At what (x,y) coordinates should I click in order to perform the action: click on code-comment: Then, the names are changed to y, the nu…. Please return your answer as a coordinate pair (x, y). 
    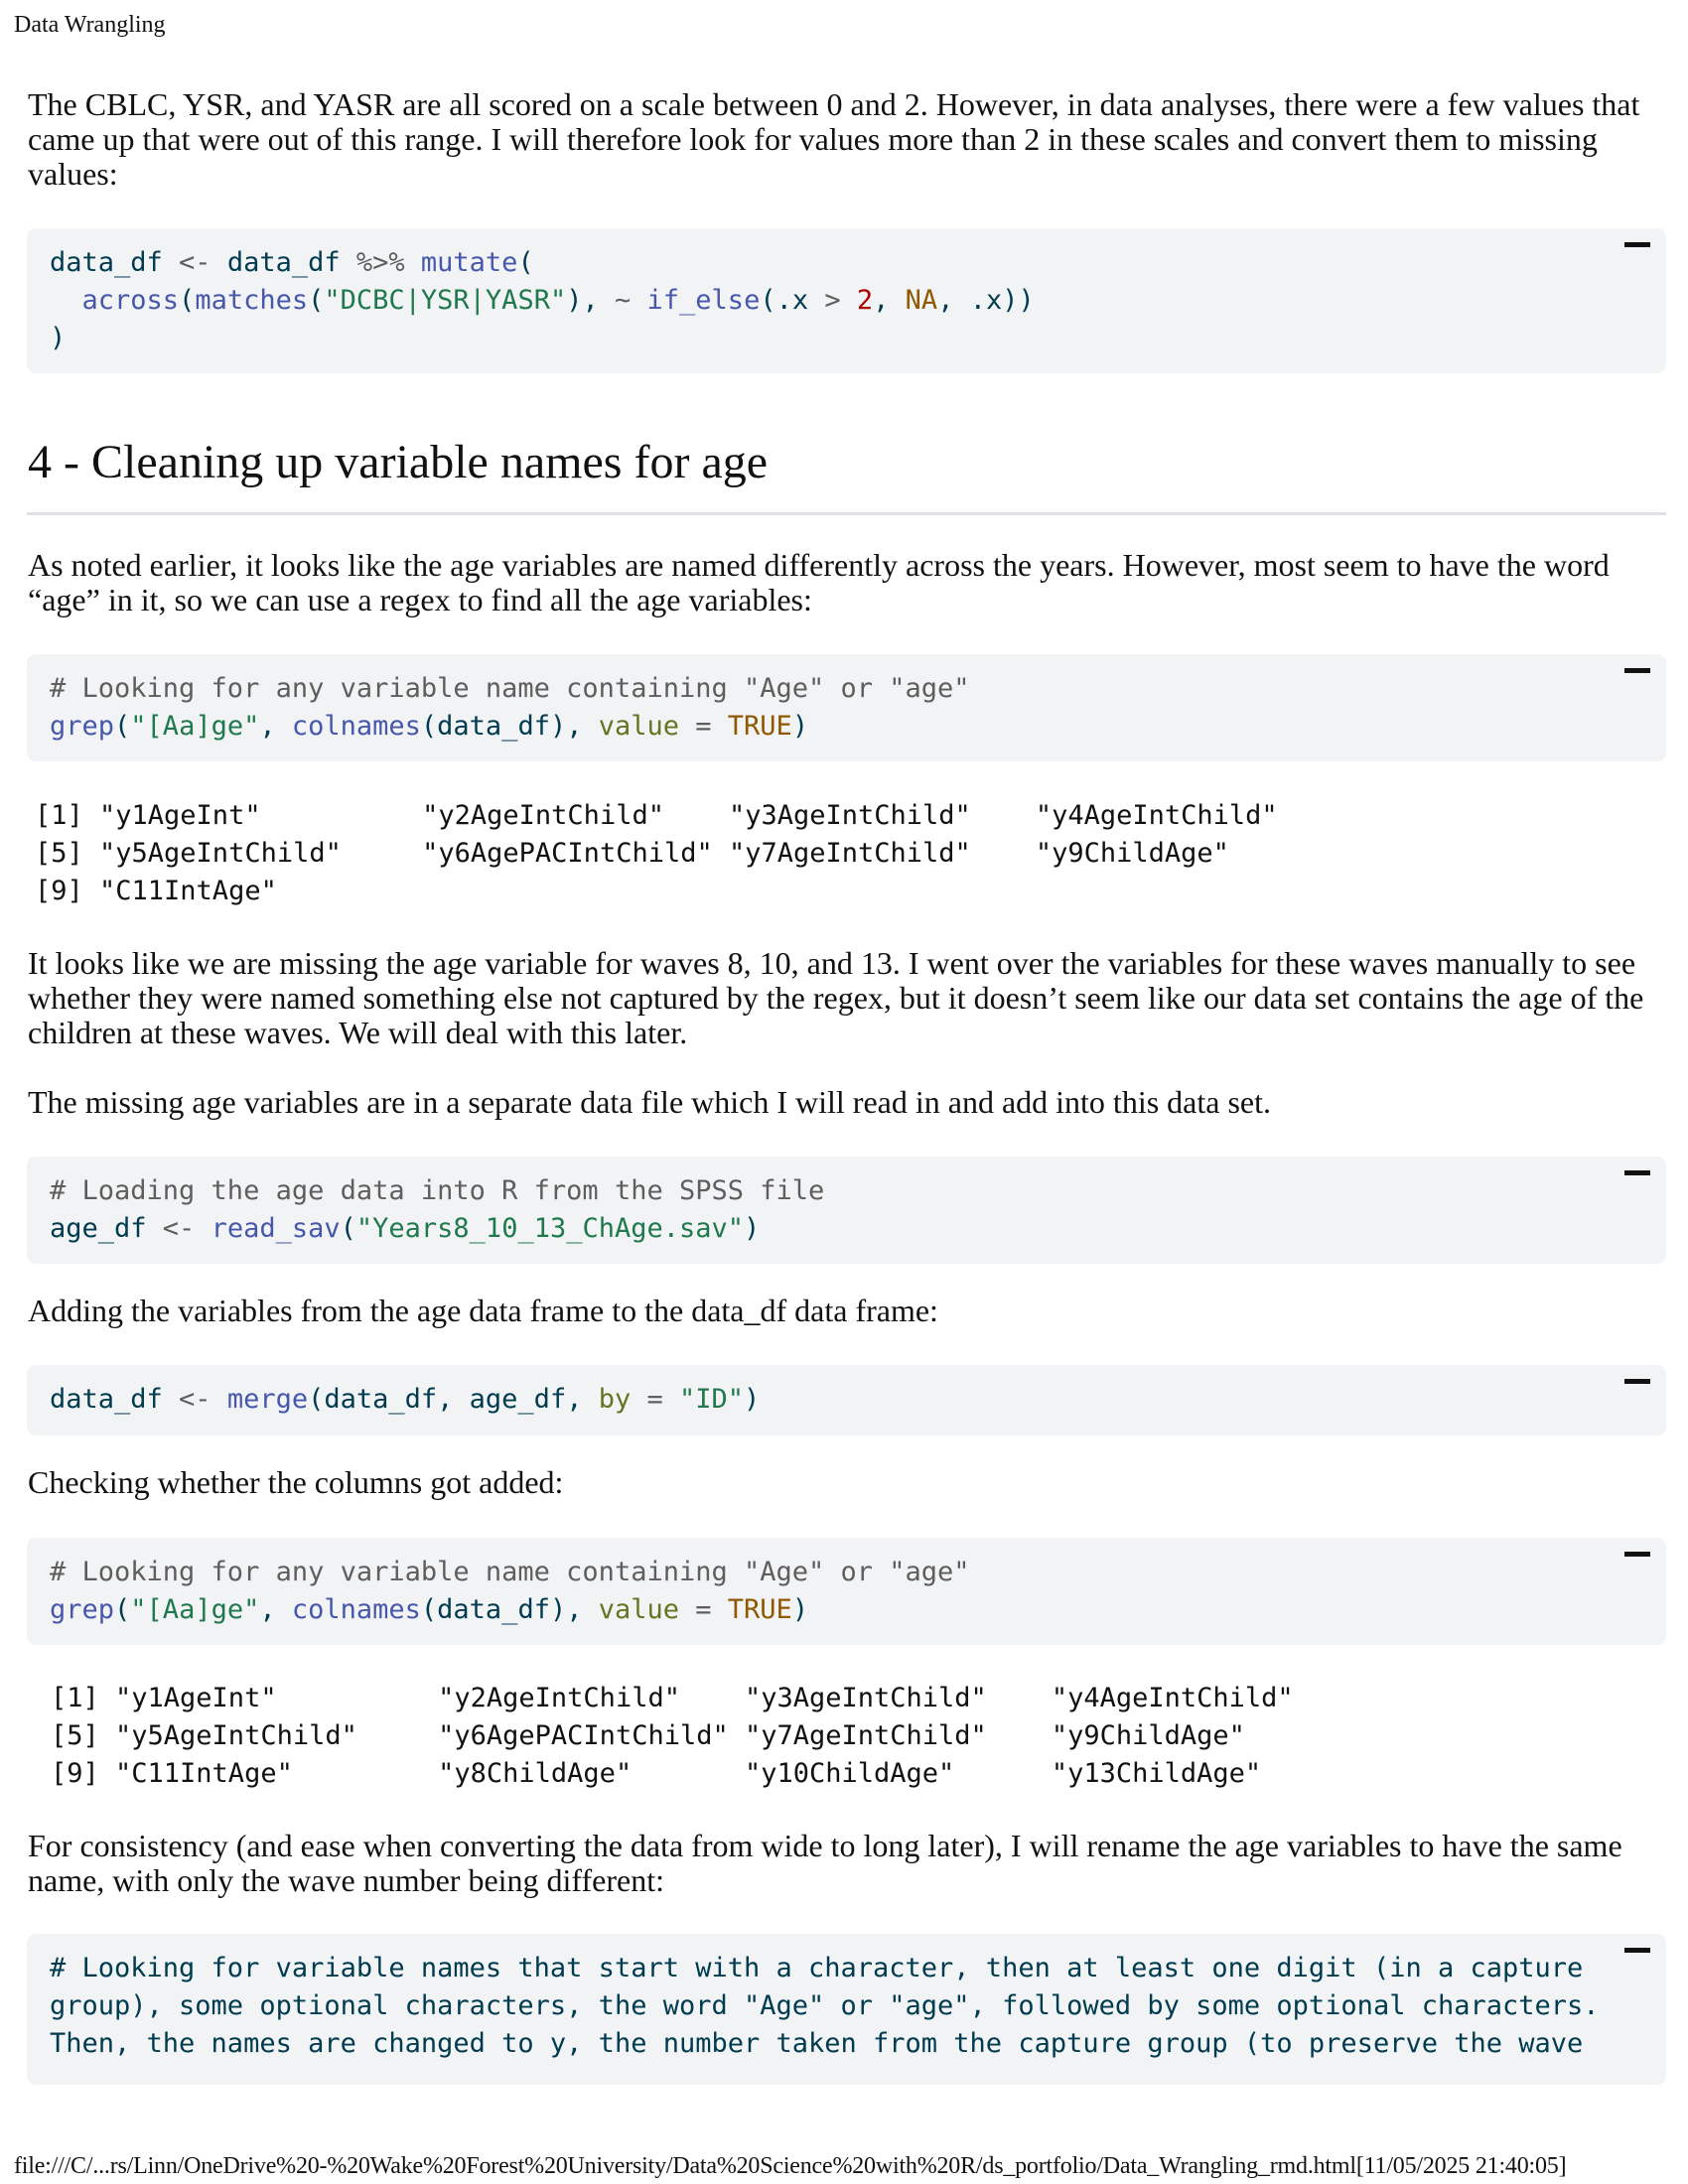
    Looking at the image, I should click on (817, 2043).